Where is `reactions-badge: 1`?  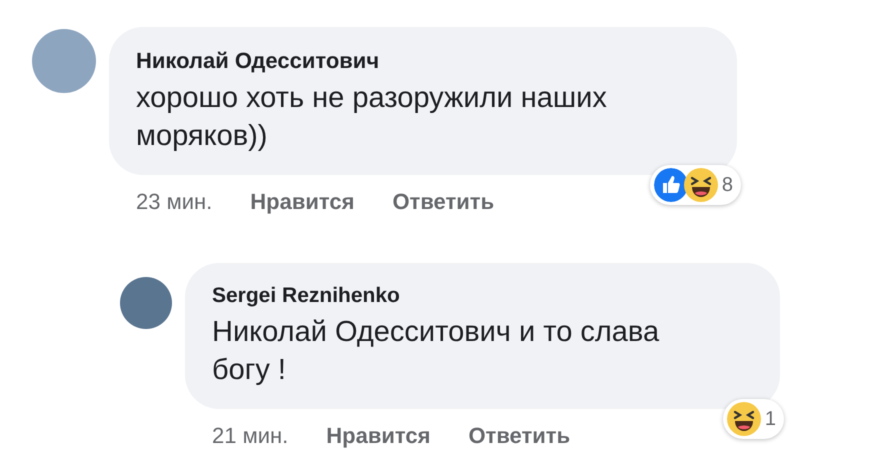 reactions-badge: 1 is located at coordinates (753, 419).